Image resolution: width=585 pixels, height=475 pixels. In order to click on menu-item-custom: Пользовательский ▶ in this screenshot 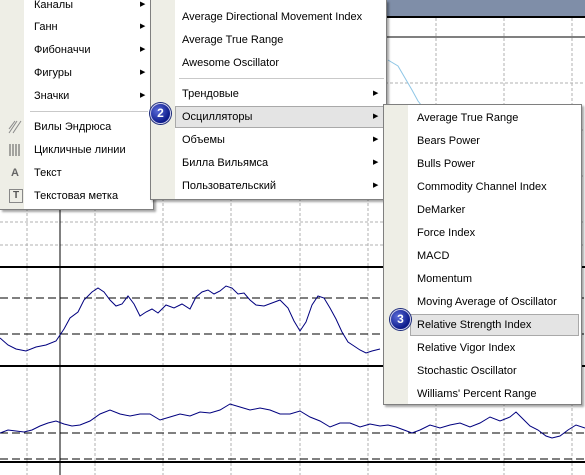, I will do `click(268, 186)`.